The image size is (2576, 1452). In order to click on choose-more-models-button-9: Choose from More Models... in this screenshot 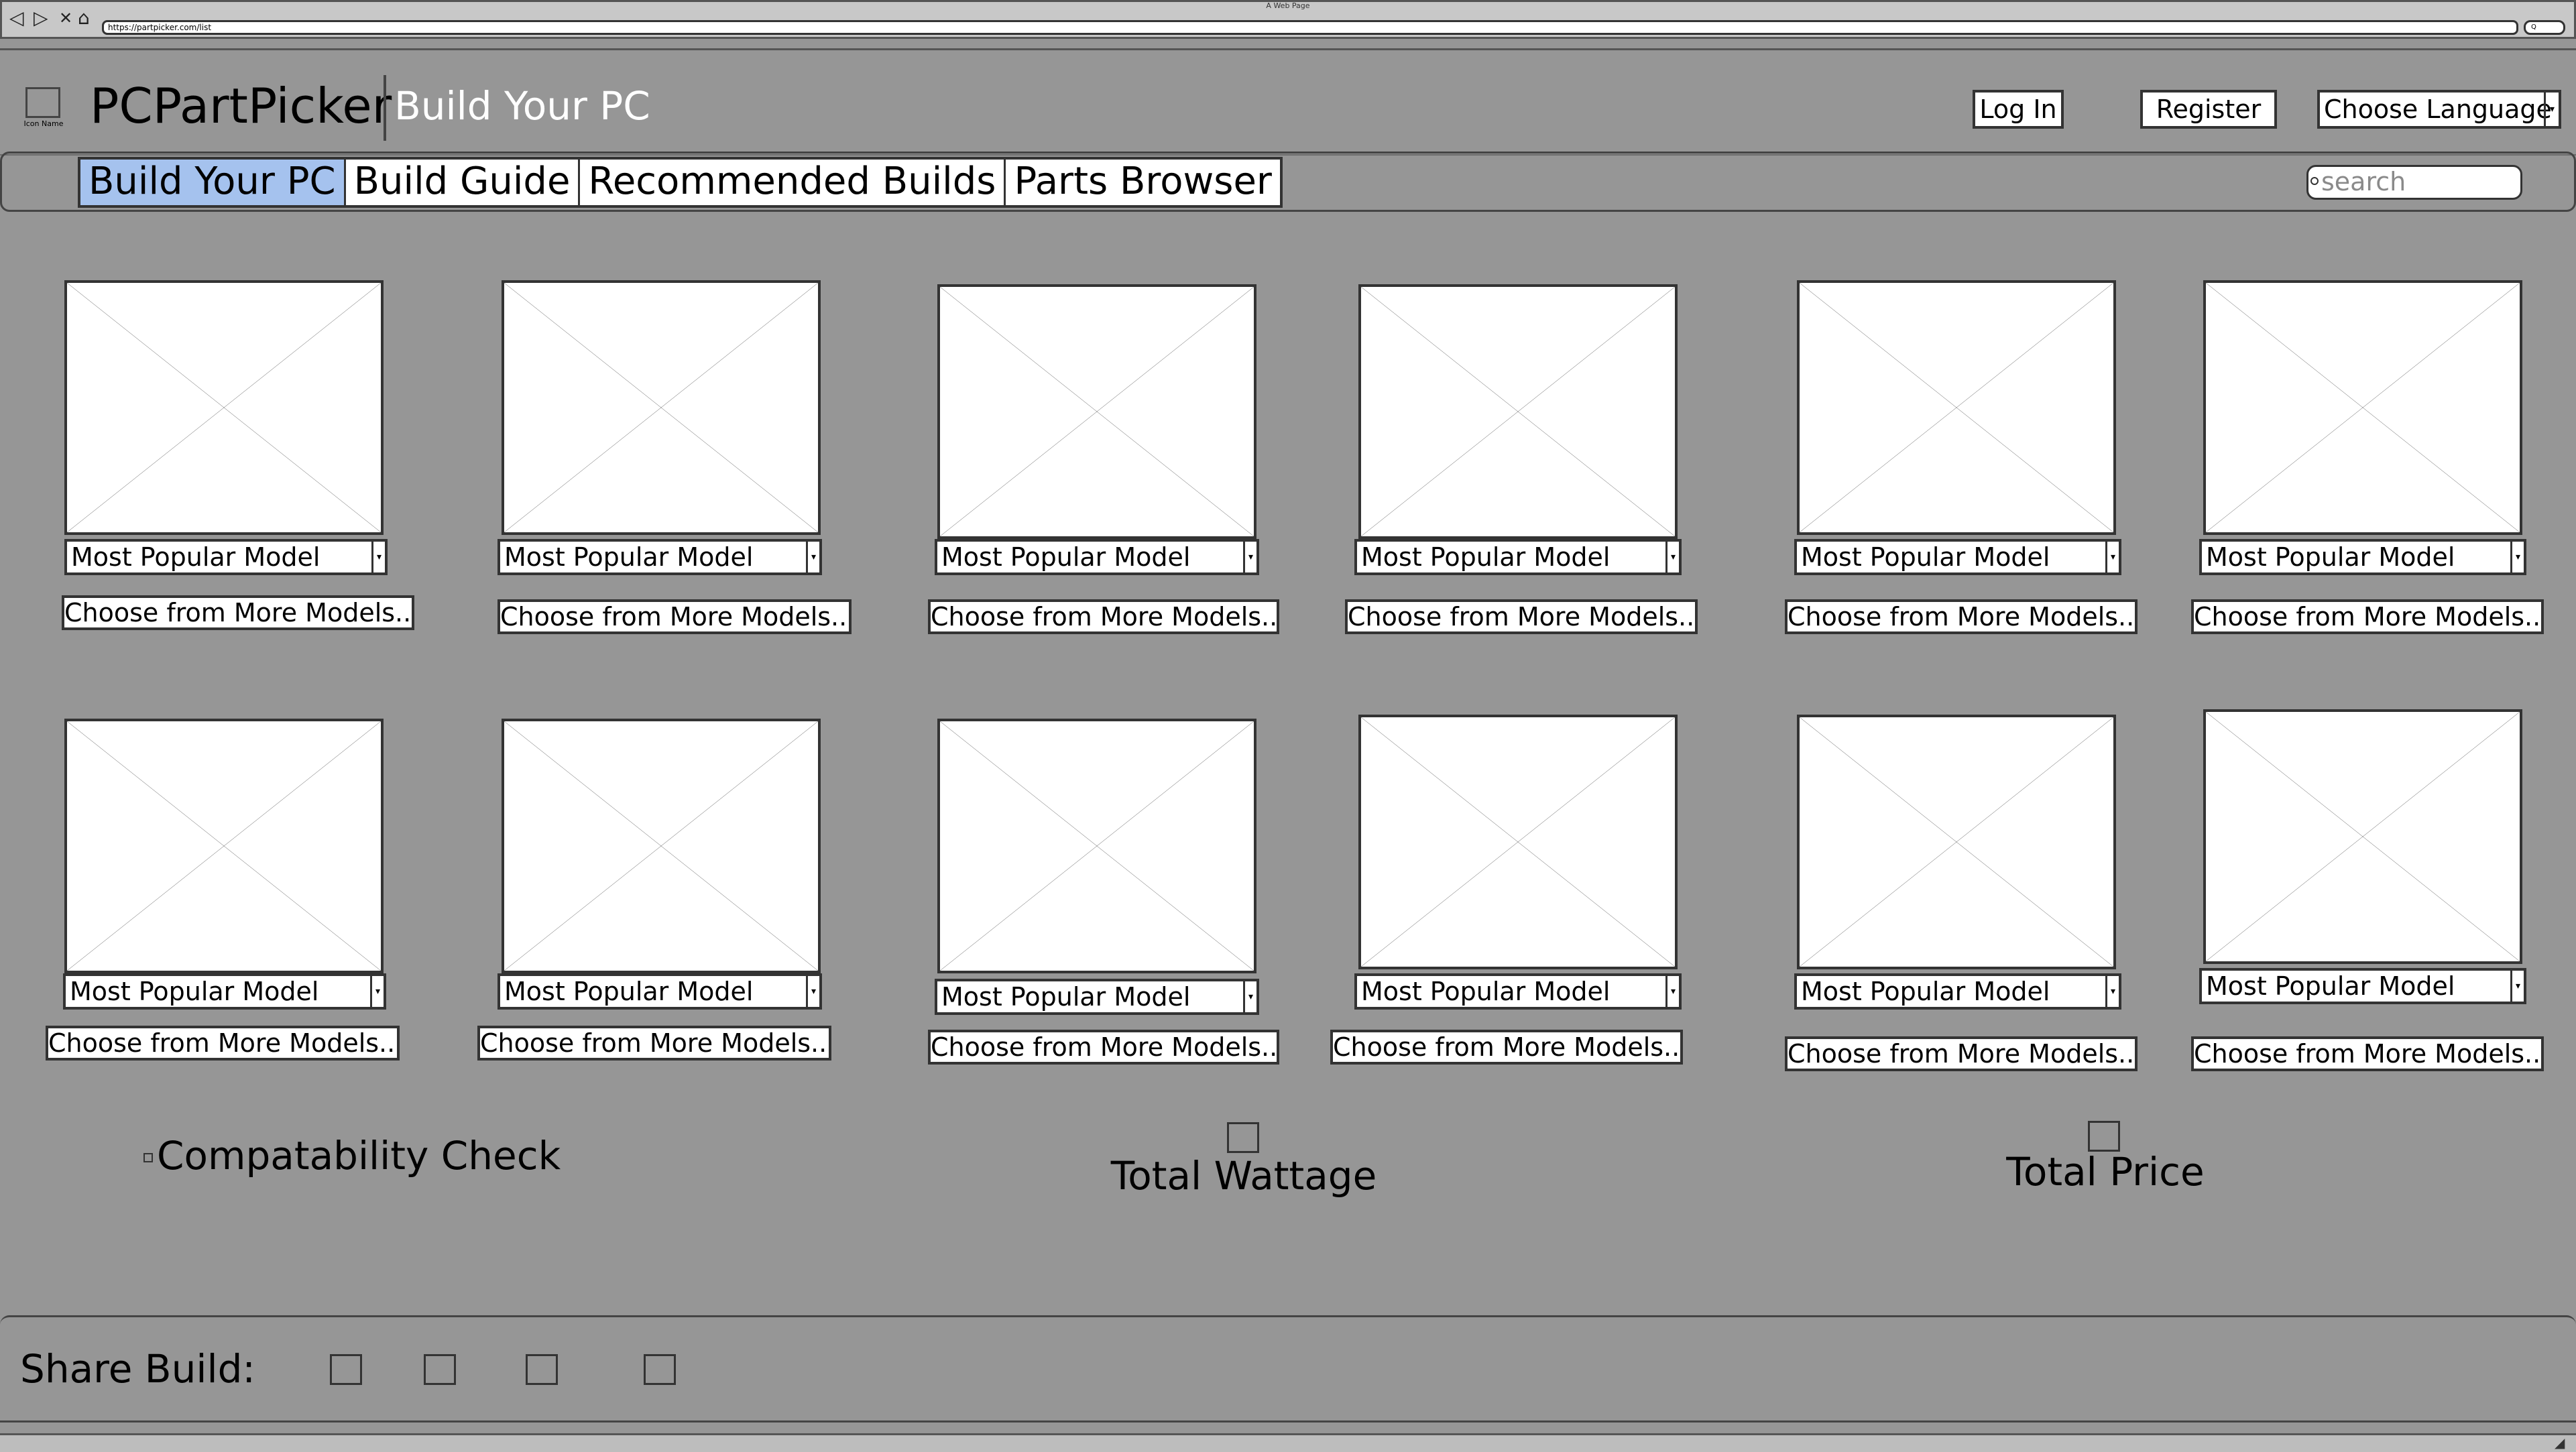, I will do `click(1103, 1047)`.